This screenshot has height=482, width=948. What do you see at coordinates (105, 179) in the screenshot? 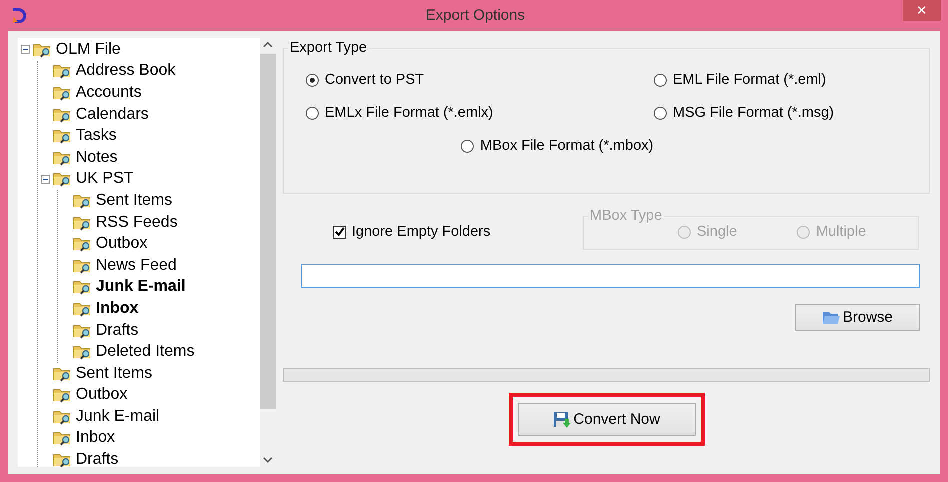
I see `tree-item: UK PST` at bounding box center [105, 179].